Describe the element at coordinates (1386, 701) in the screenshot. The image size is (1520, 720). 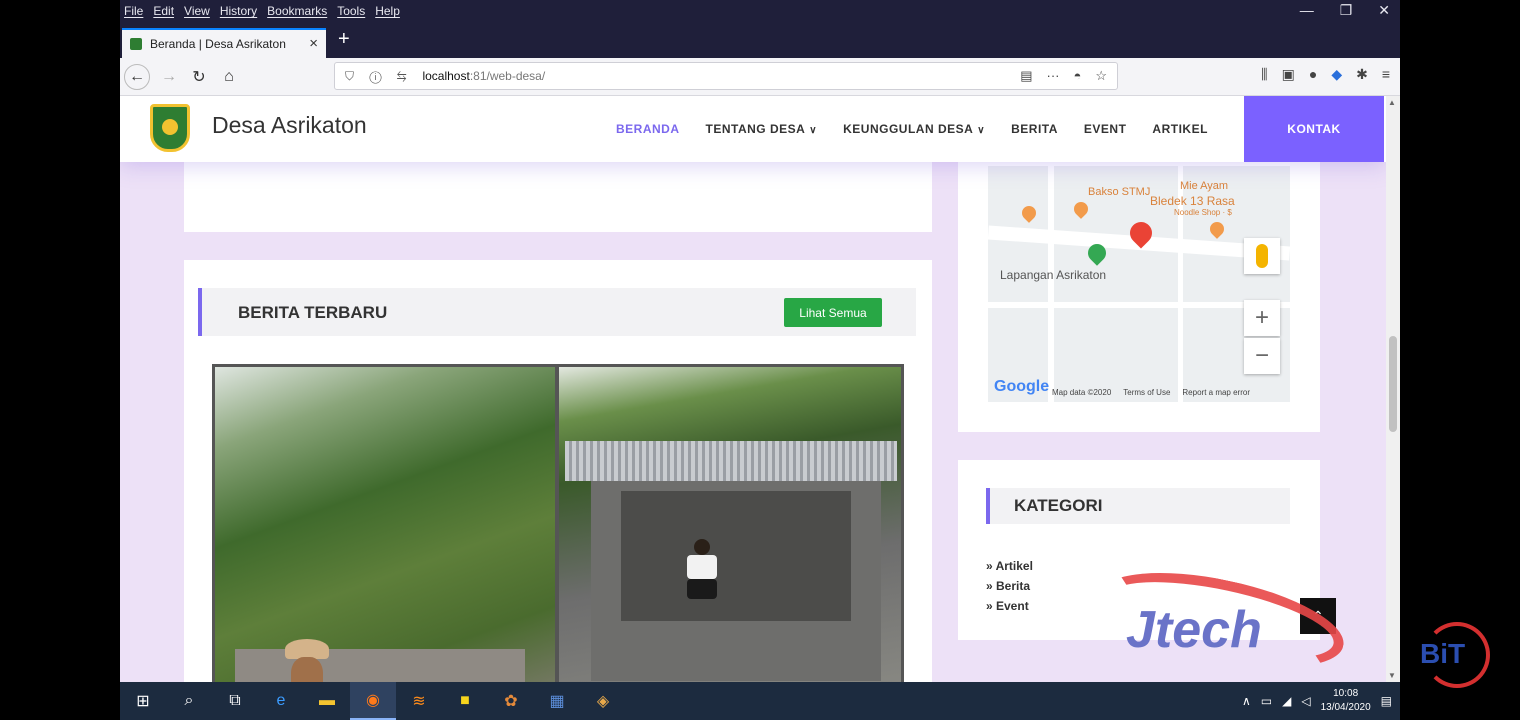
I see `notification-icon: ▤` at that location.